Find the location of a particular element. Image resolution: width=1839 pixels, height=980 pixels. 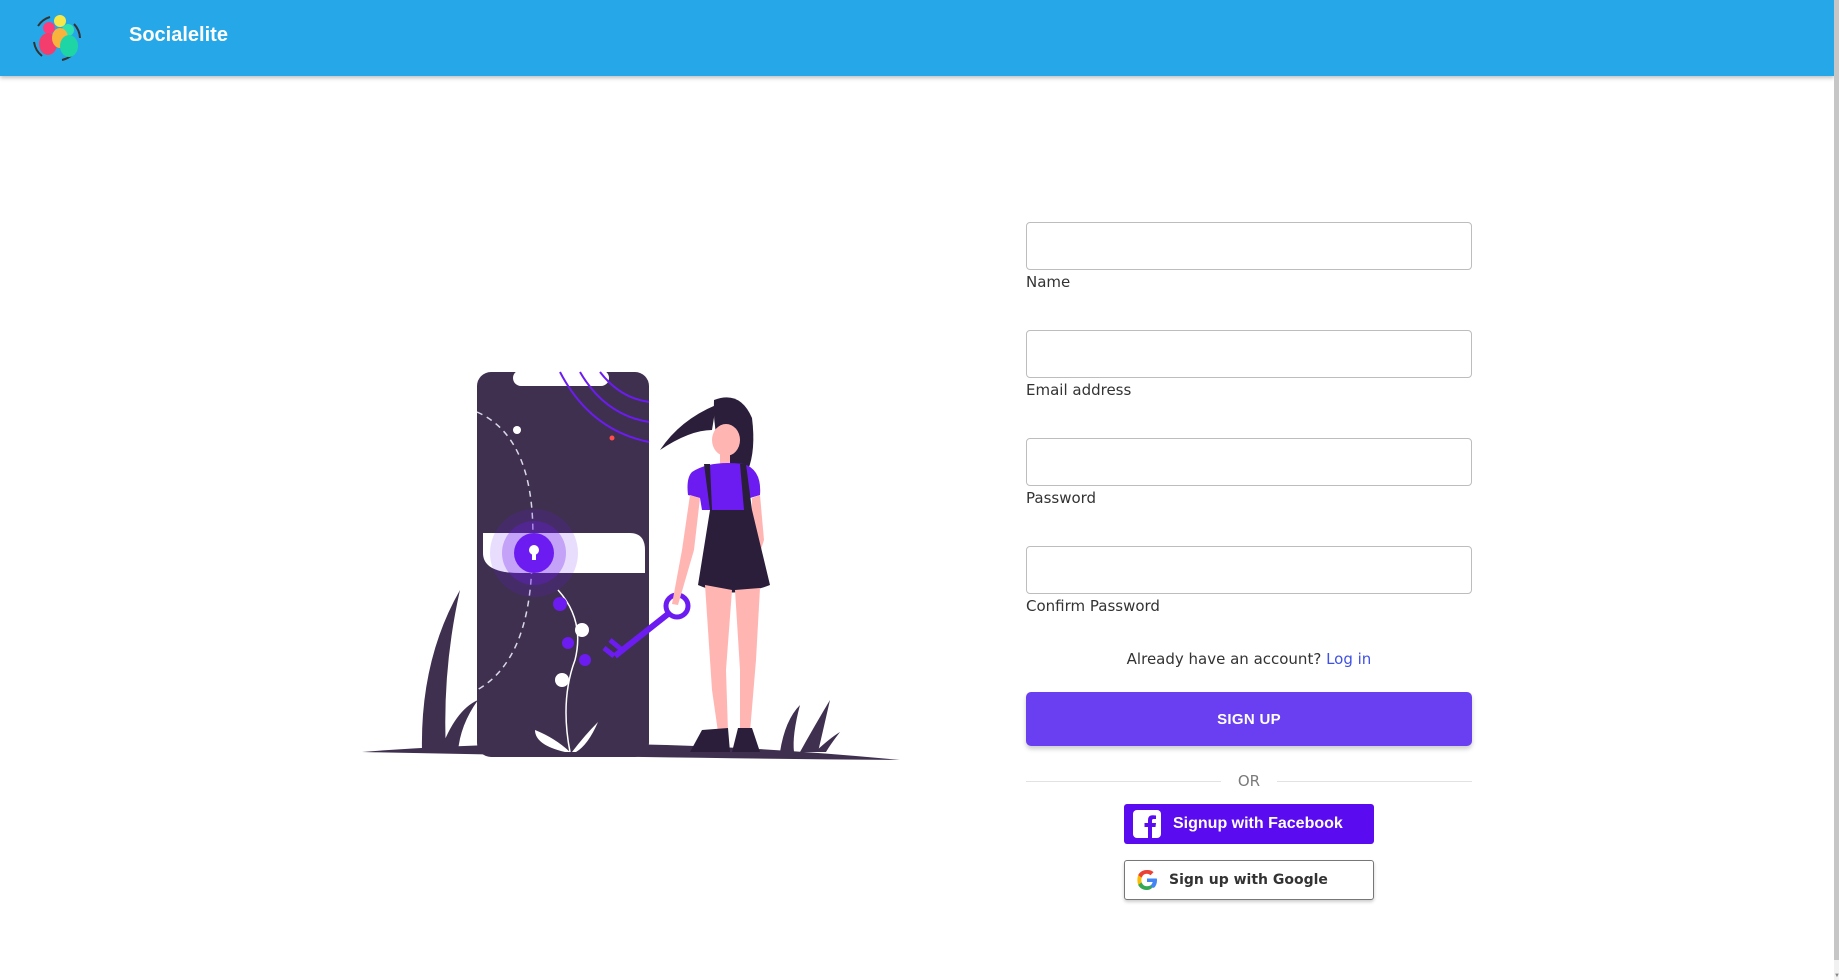

unlock-phone-illustration is located at coordinates (631, 565).